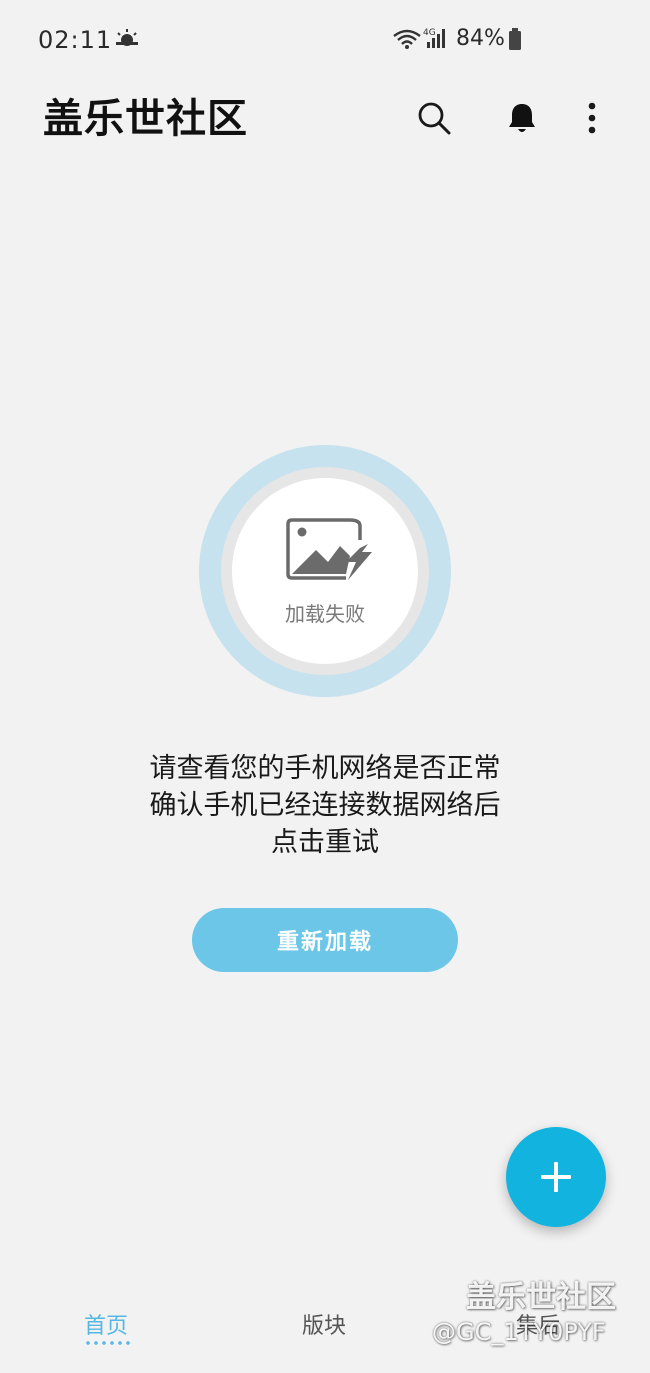 The height and width of the screenshot is (1373, 650). What do you see at coordinates (108, 1343) in the screenshot?
I see `nav-active-indicator` at bounding box center [108, 1343].